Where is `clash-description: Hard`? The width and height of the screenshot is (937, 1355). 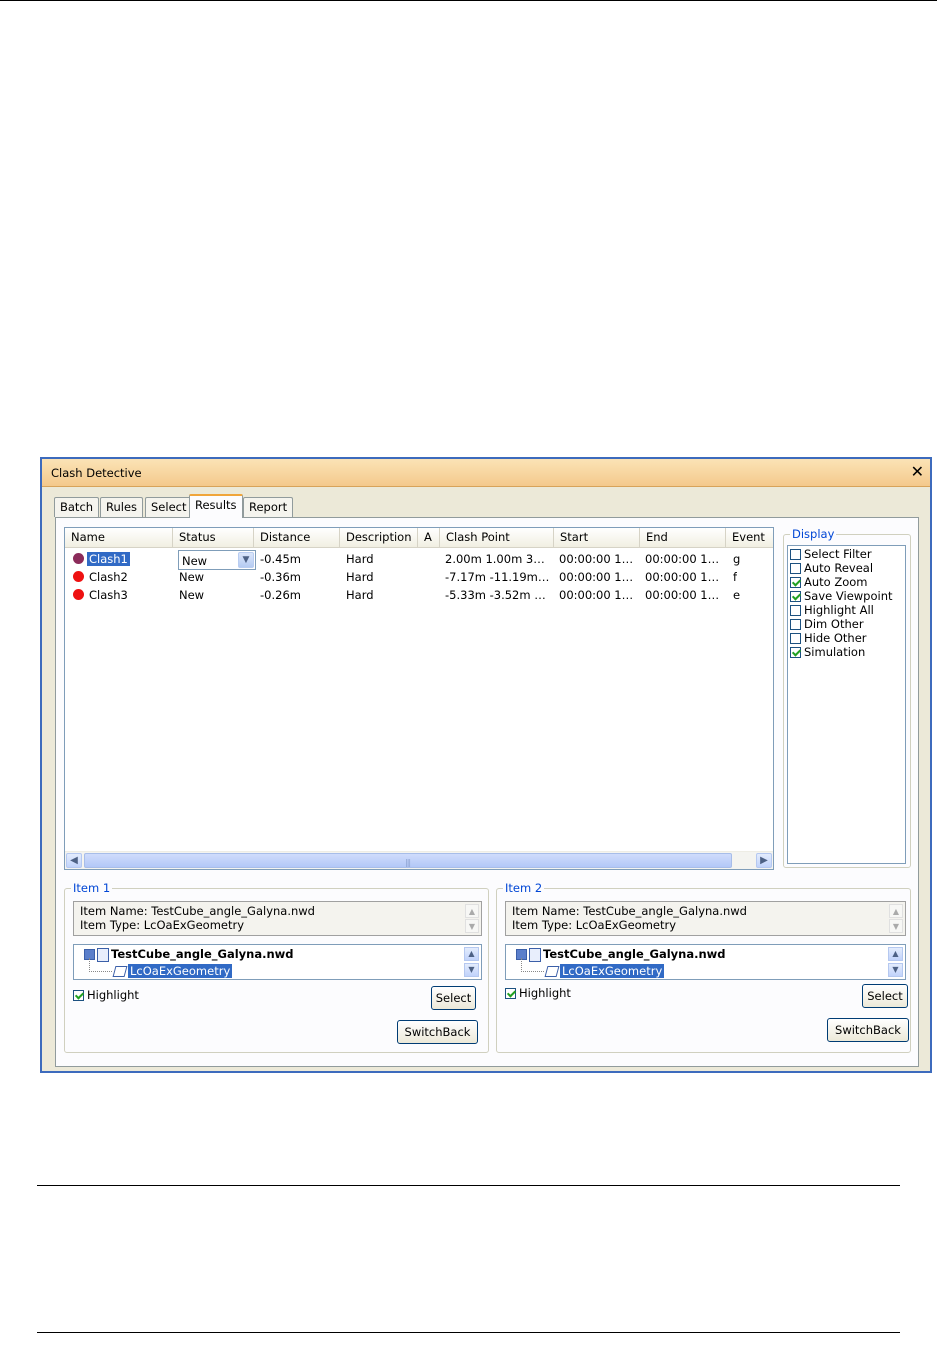
clash-description: Hard is located at coordinates (360, 595).